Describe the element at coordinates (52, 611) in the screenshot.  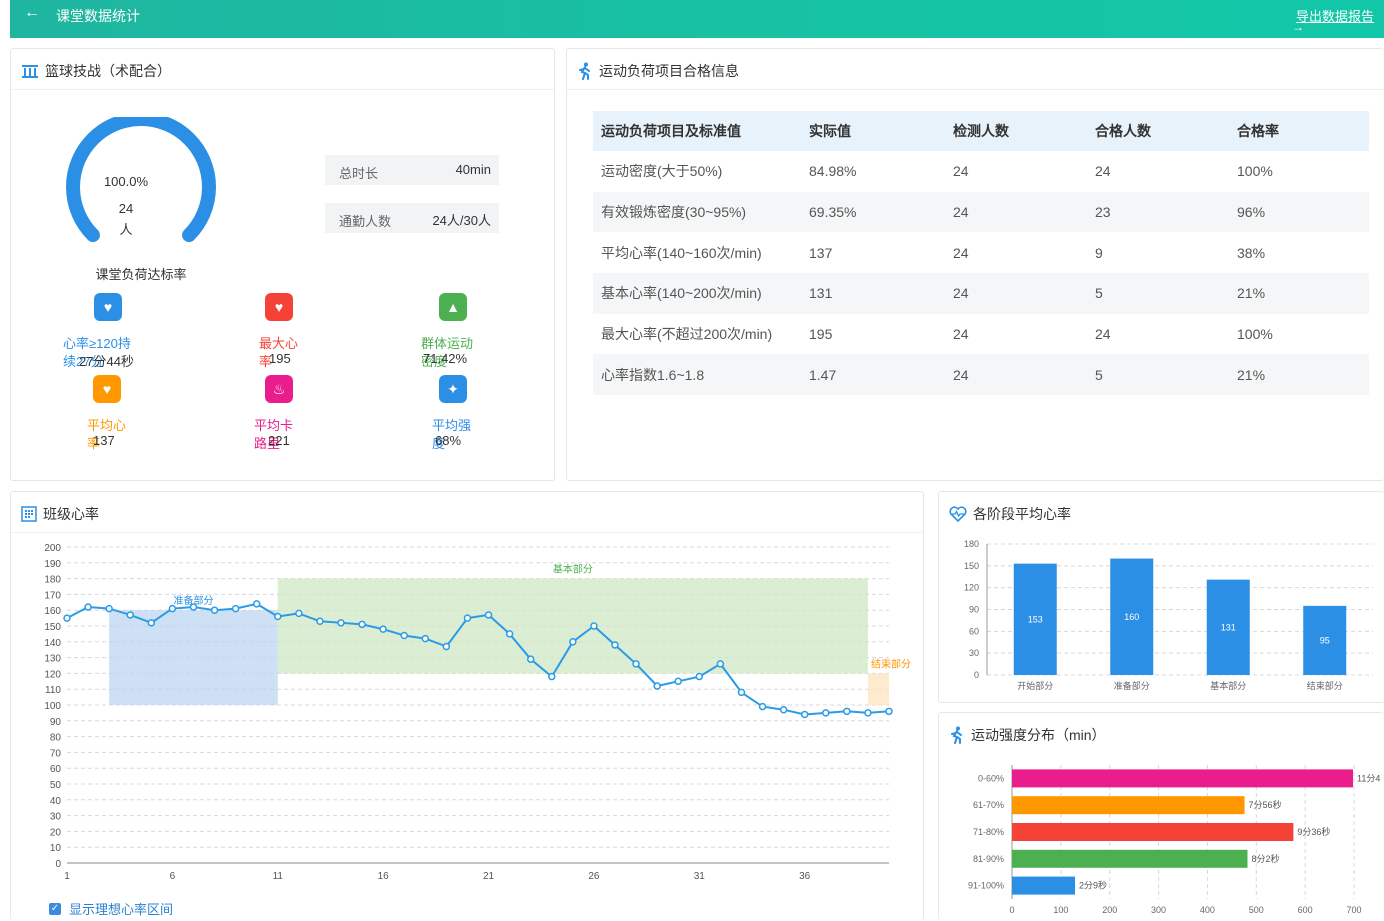
I see `y-tick-label: 160` at that location.